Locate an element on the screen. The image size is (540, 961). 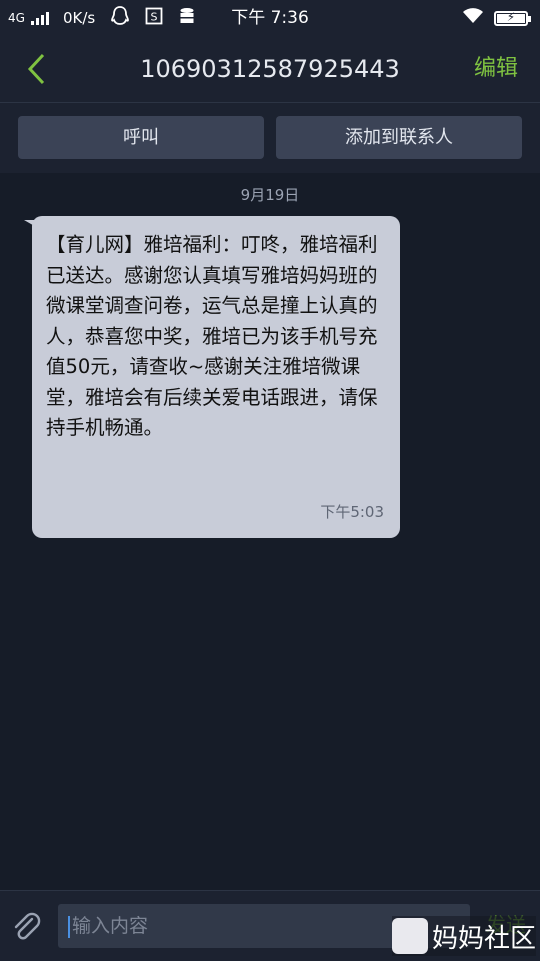
watermark: 妈妈社区 is located at coordinates (463, 936).